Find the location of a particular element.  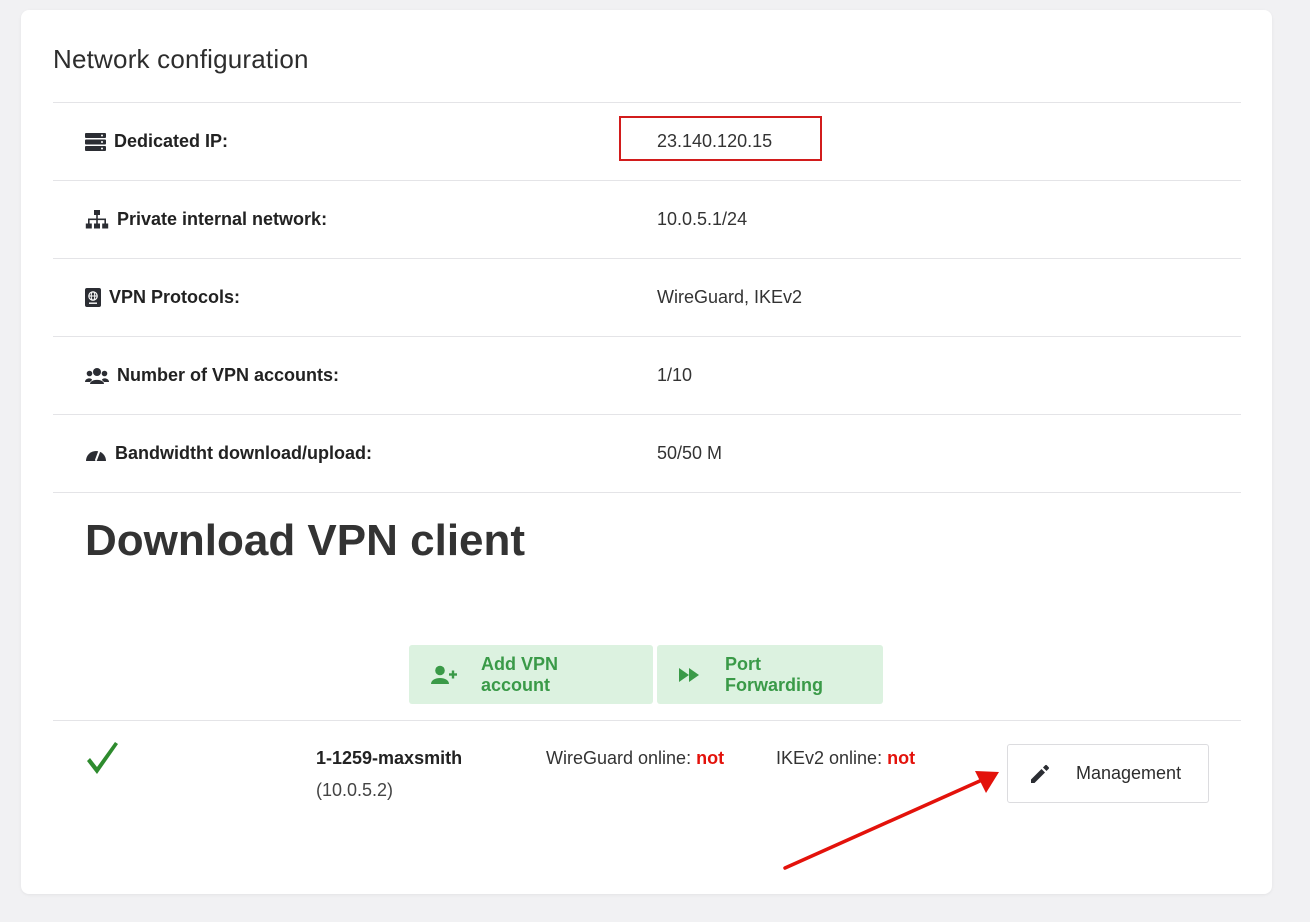

passport-icon is located at coordinates (93, 297).